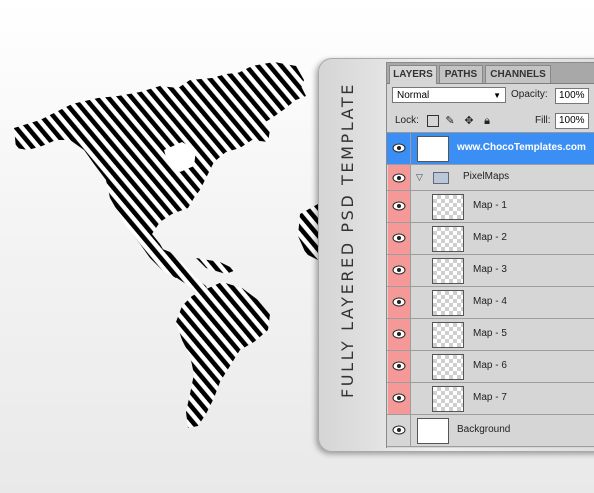 The height and width of the screenshot is (493, 594). What do you see at coordinates (497, 95) in the screenshot?
I see `chevron-down-icon: ▼` at bounding box center [497, 95].